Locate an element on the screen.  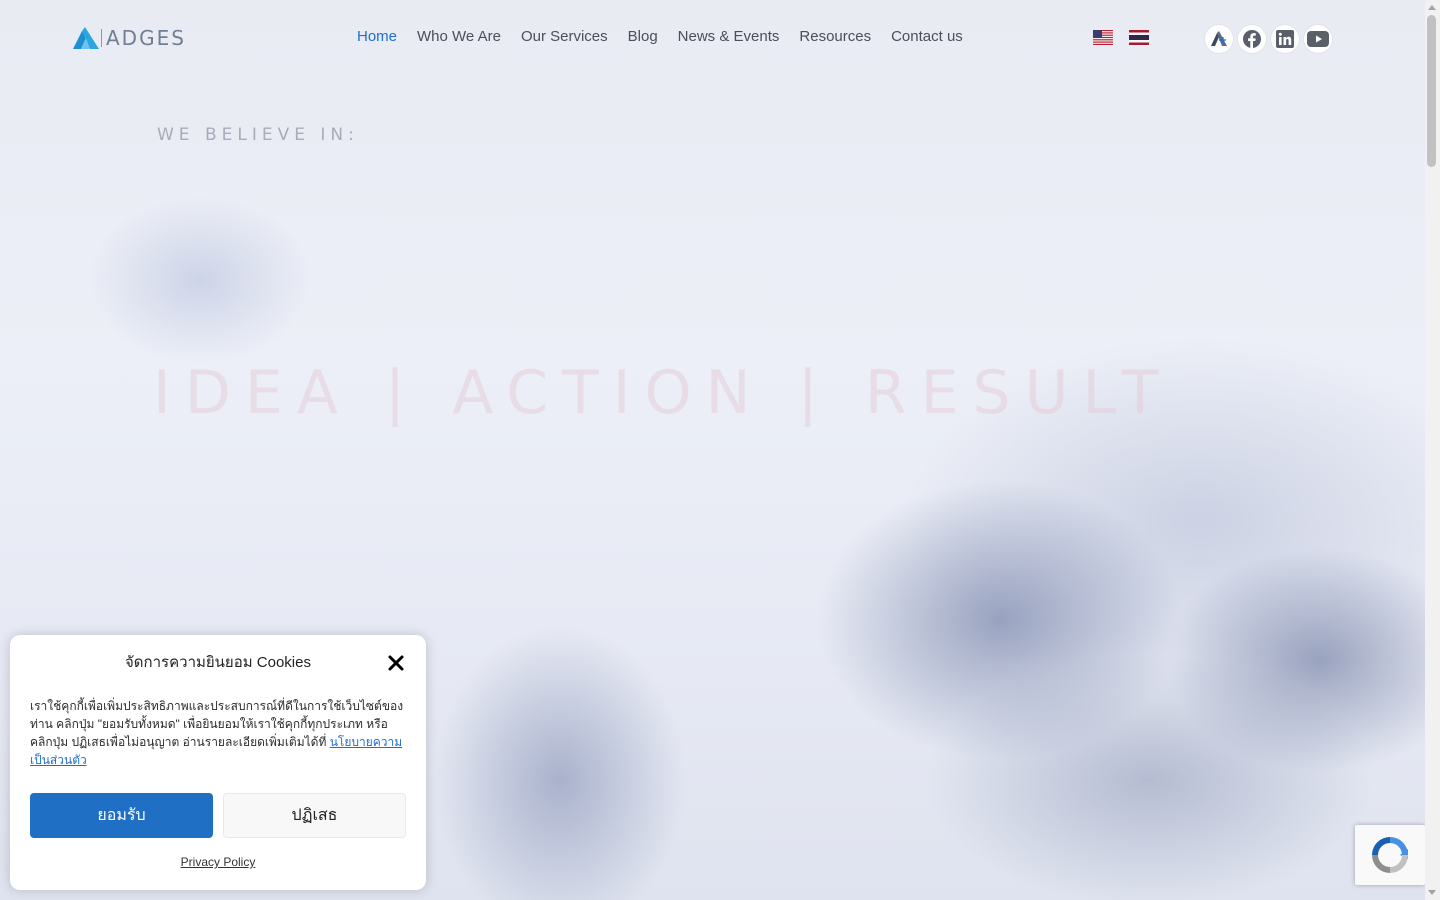
facebook-button is located at coordinates (1252, 39).